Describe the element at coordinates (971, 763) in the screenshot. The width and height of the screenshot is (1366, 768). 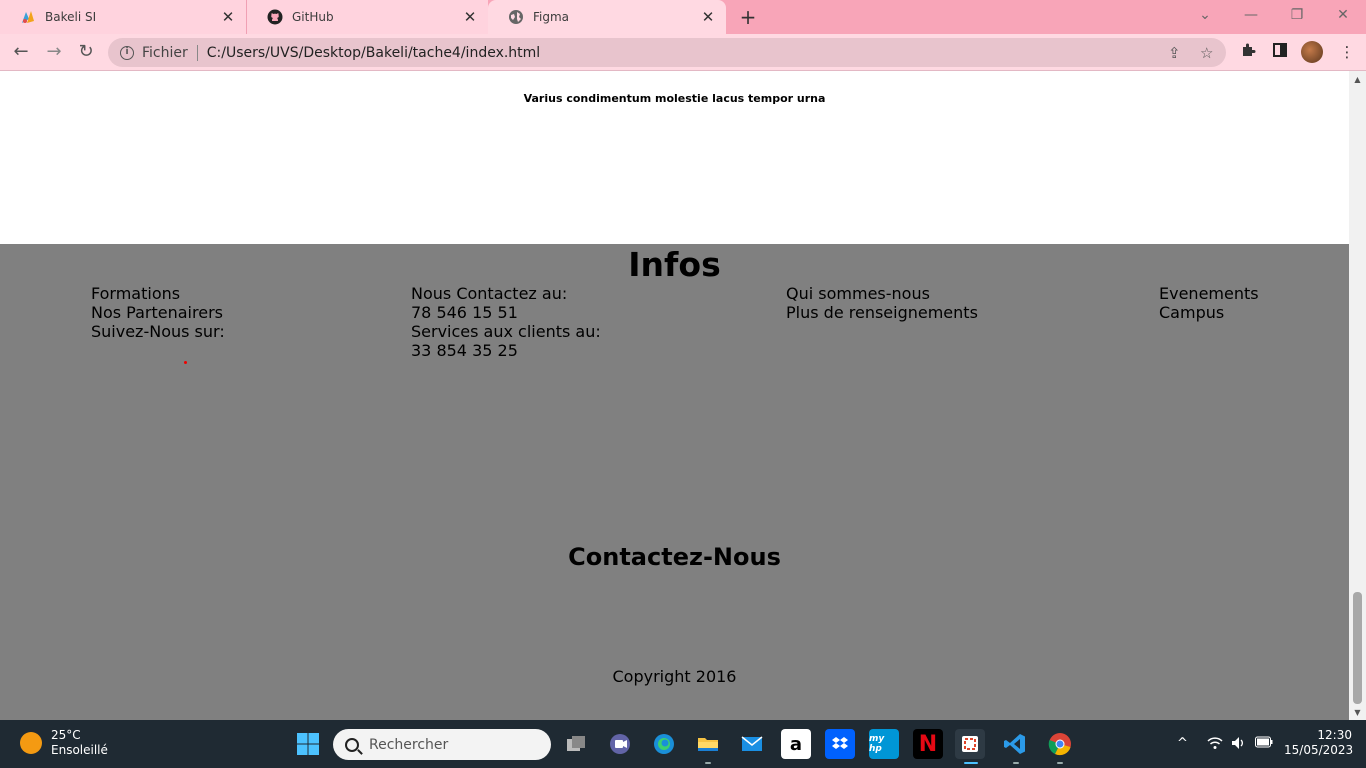
I see `active-indicator` at that location.